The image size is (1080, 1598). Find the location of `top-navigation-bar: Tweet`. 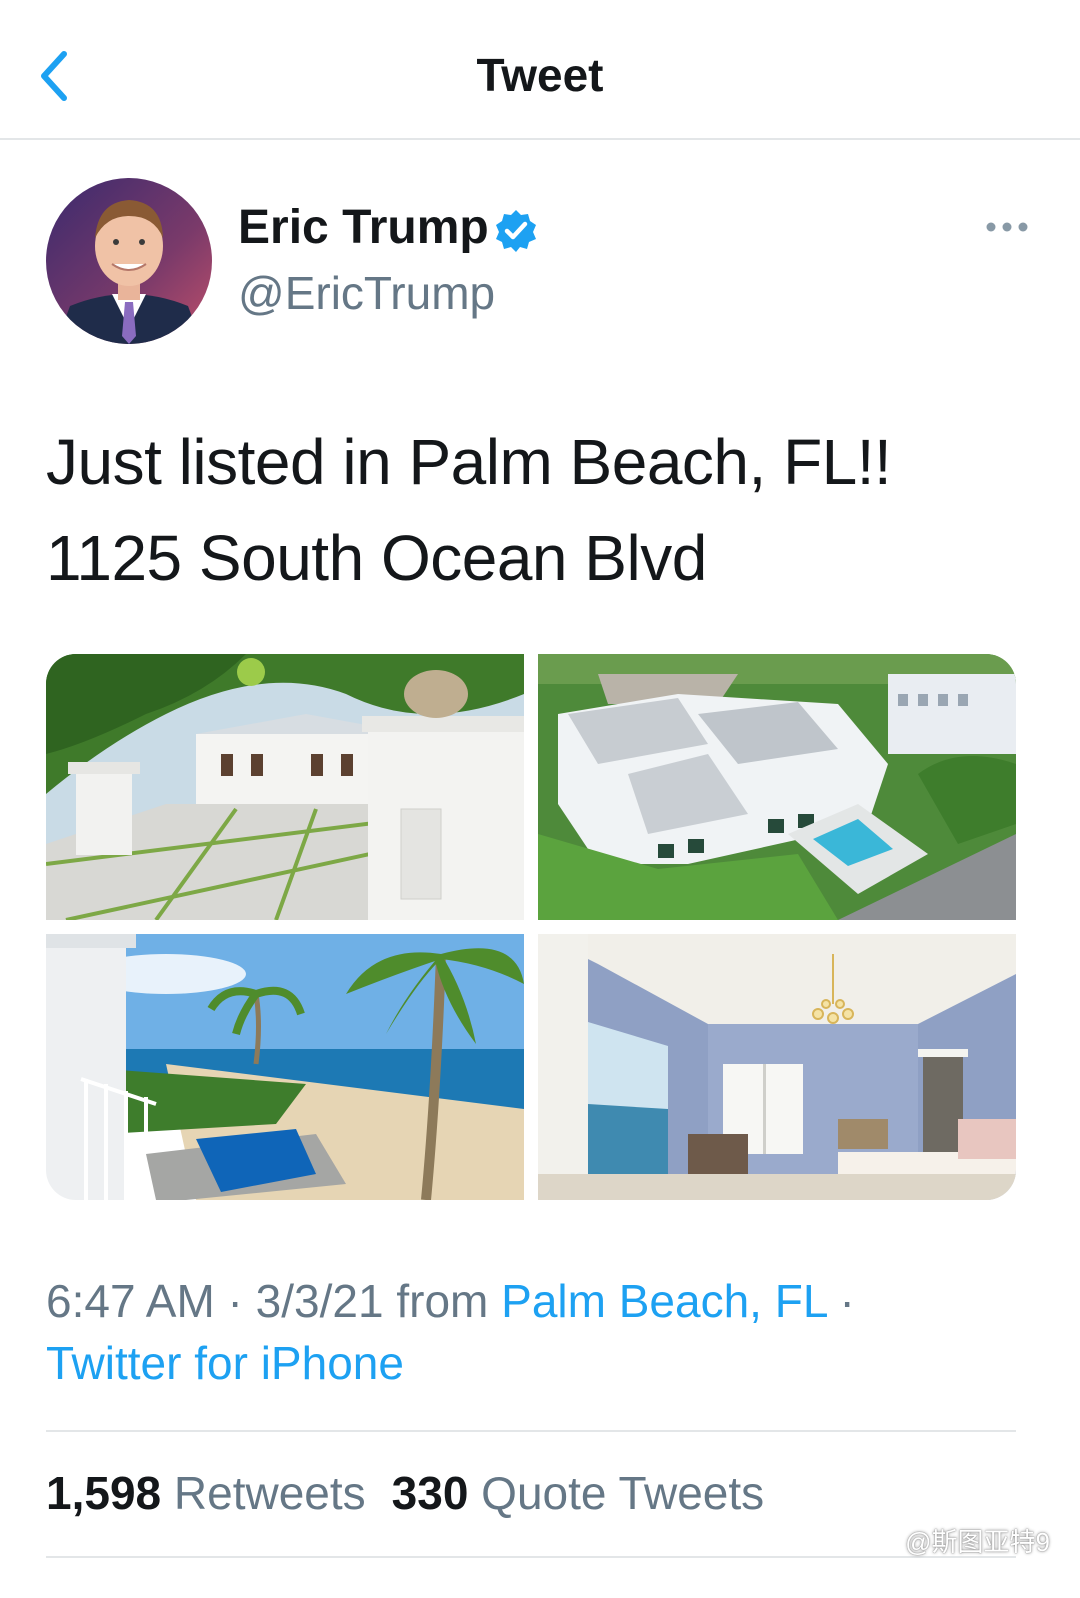

top-navigation-bar: Tweet is located at coordinates (540, 70).